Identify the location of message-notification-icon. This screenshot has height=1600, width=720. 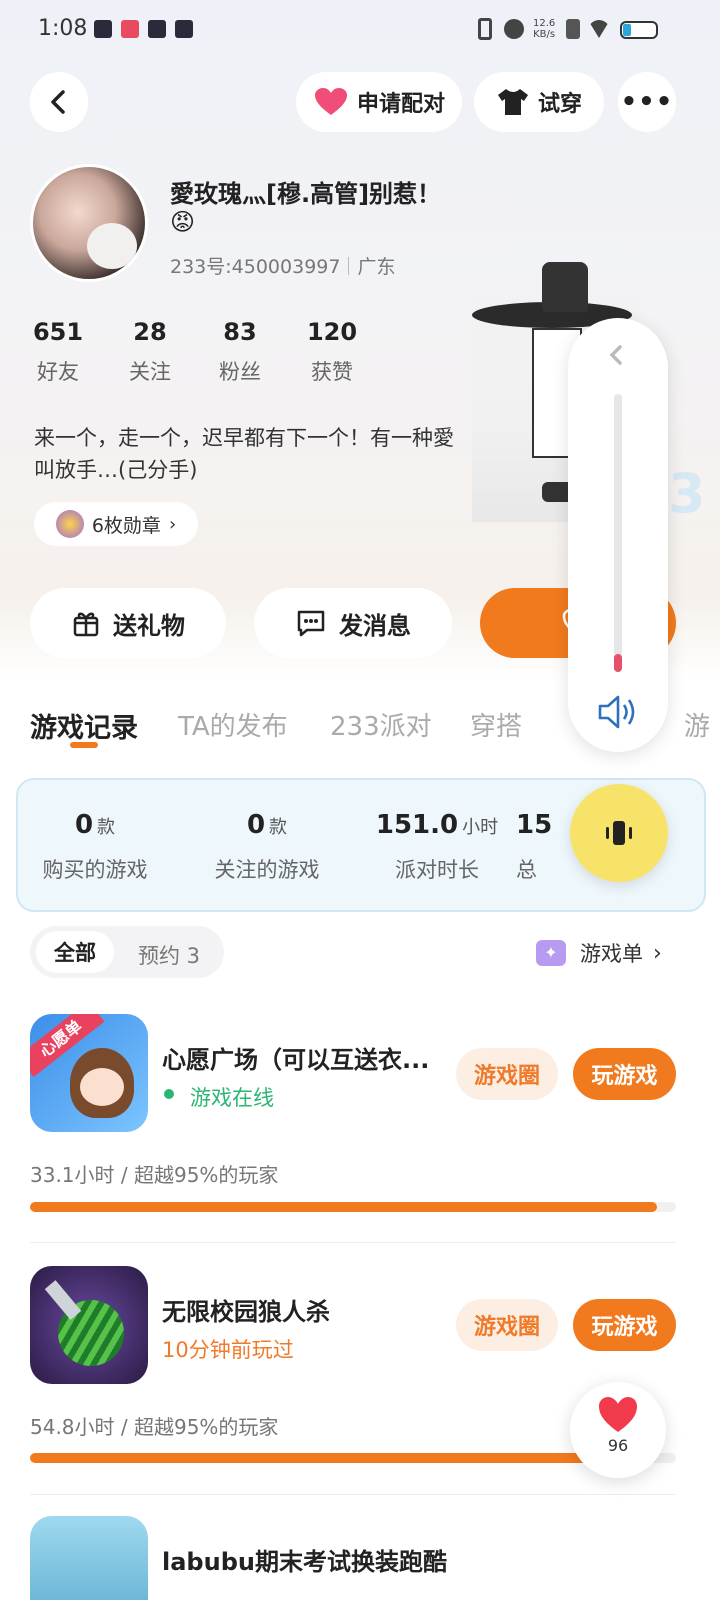
(157, 29).